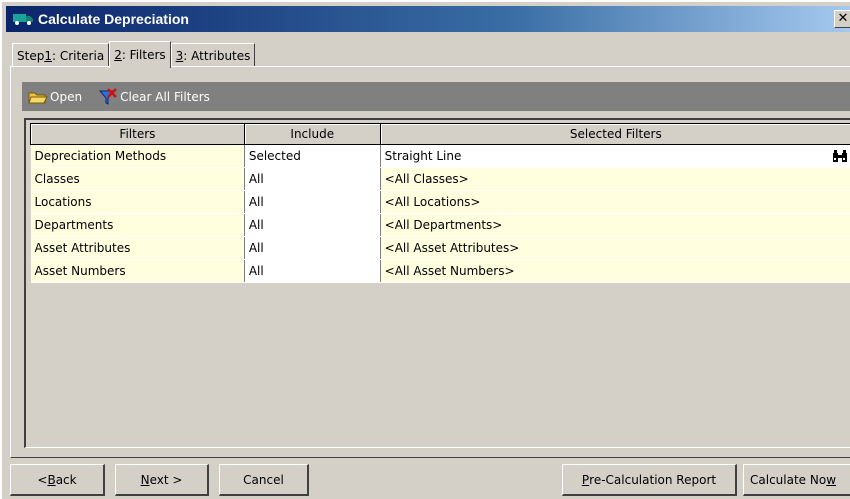  What do you see at coordinates (137, 156) in the screenshot?
I see `filter-name-cell: Depreciation Methods` at bounding box center [137, 156].